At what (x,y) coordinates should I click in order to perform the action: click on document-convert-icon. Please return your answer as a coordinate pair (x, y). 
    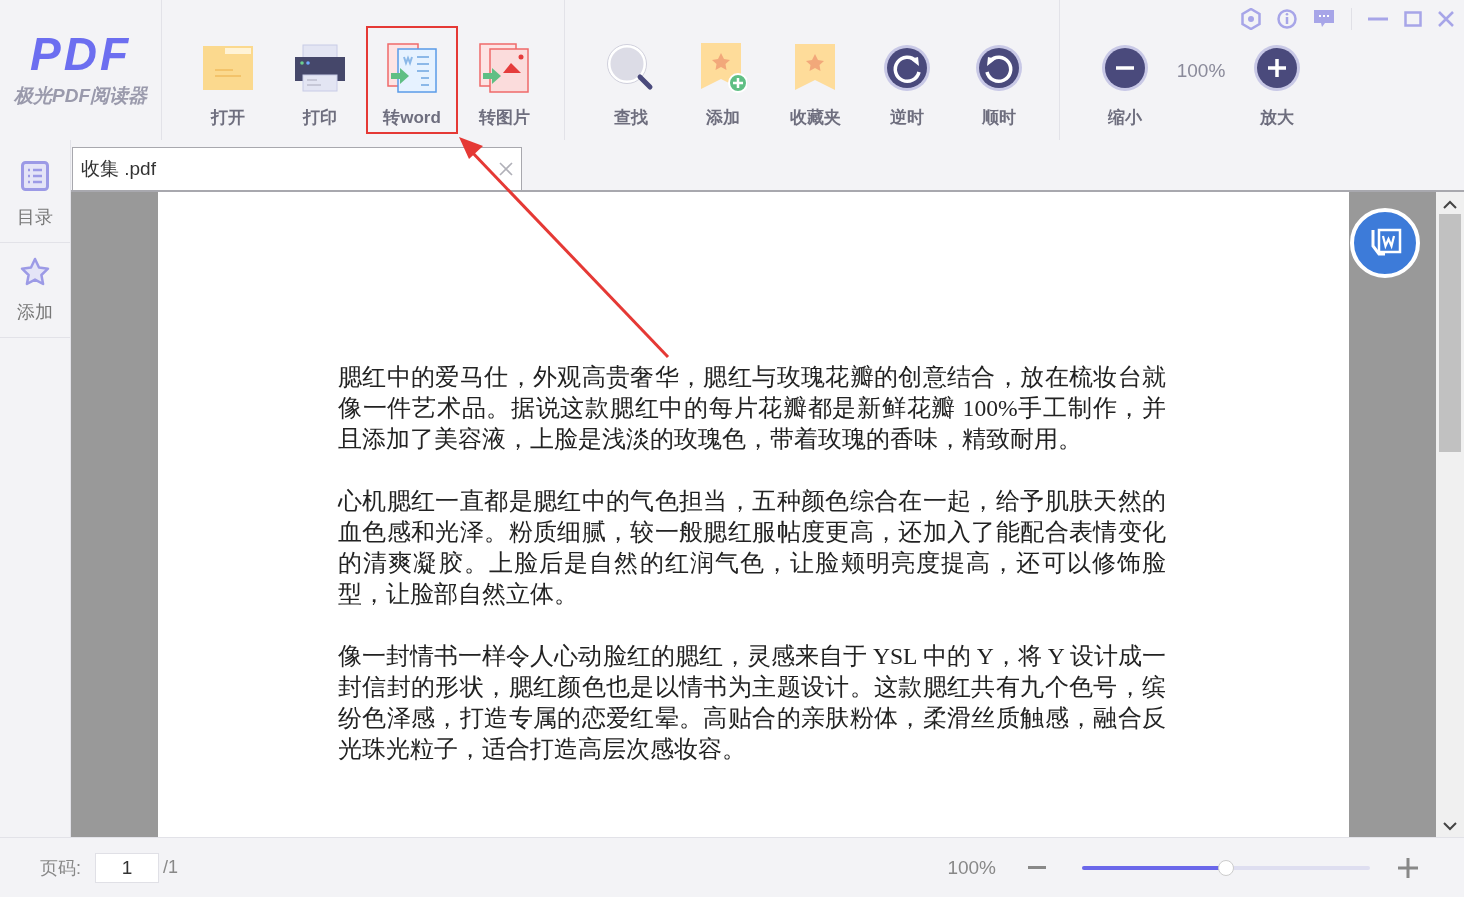
    Looking at the image, I should click on (412, 68).